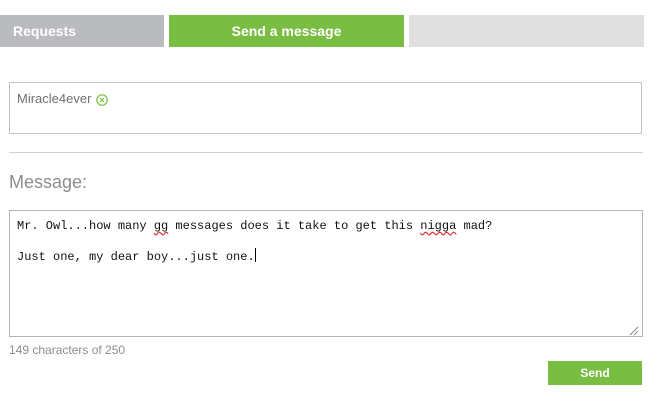  Describe the element at coordinates (526, 31) in the screenshot. I see `tab-empty` at that location.